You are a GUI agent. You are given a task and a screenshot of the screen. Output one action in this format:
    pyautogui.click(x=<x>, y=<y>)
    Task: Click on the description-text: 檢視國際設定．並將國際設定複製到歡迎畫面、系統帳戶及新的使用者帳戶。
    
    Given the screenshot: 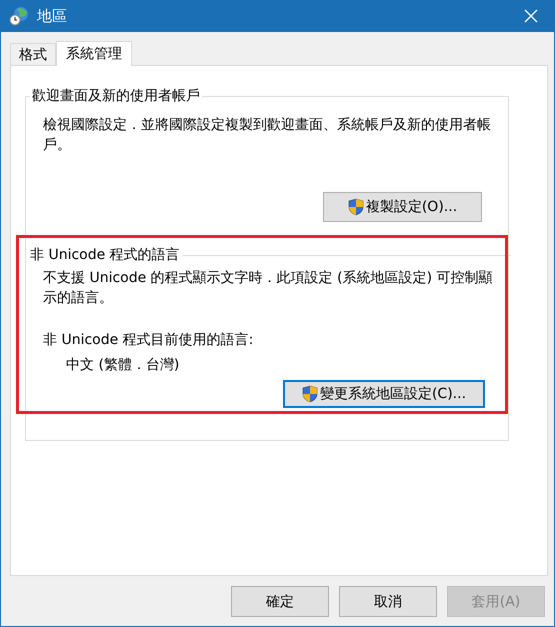 What is the action you would take?
    pyautogui.click(x=267, y=135)
    